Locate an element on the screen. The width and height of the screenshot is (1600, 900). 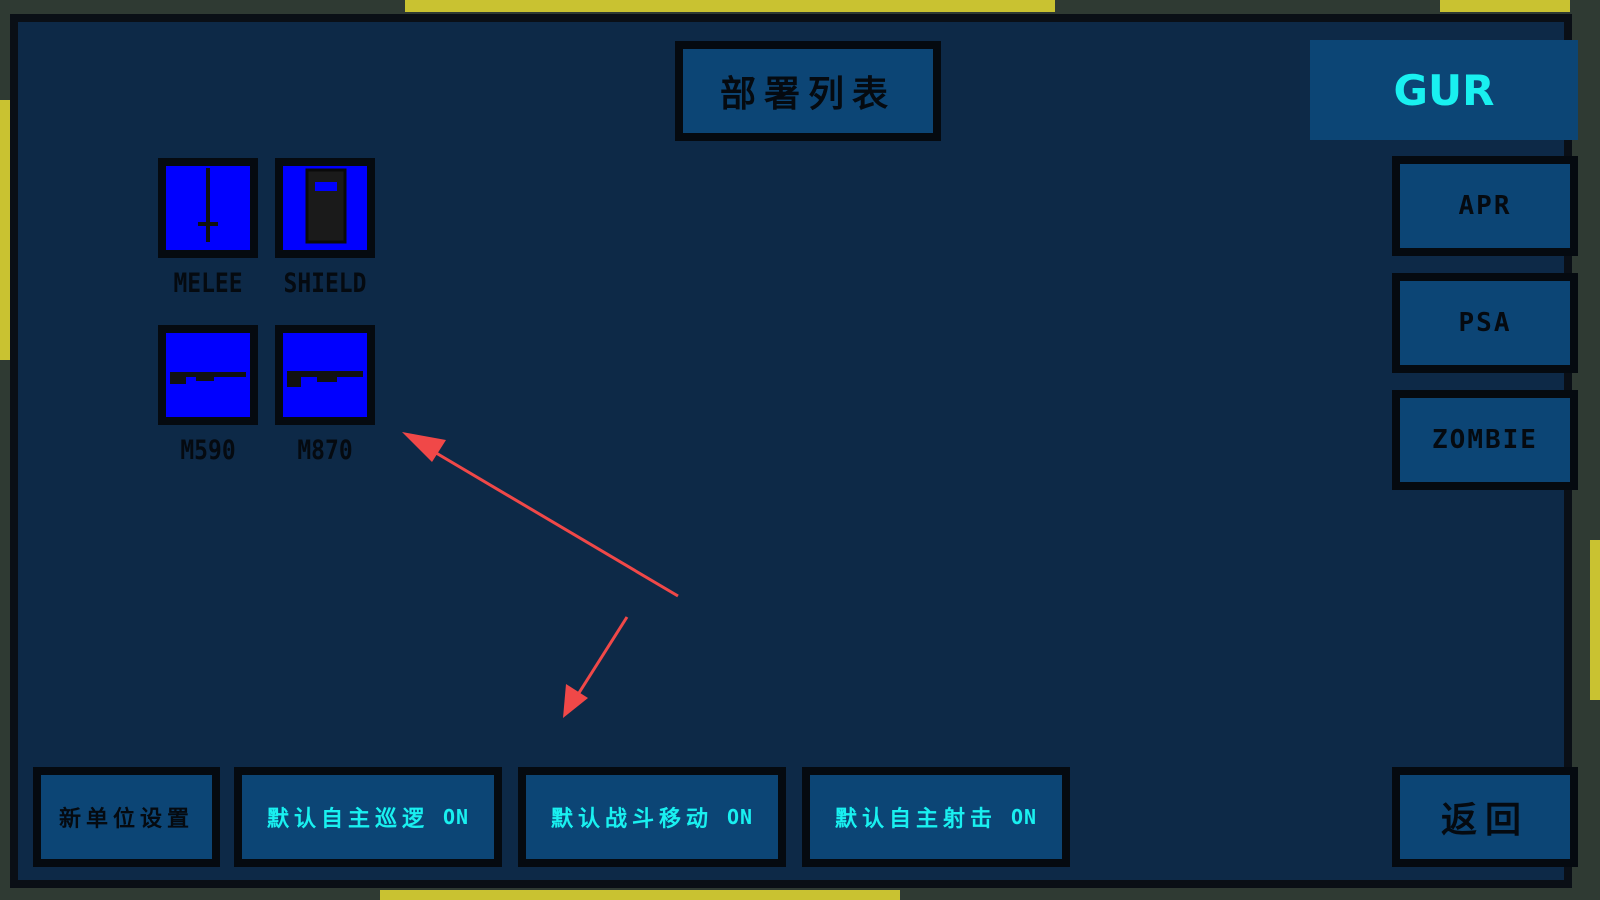
arrow-to-weapons is located at coordinates (540, 515).